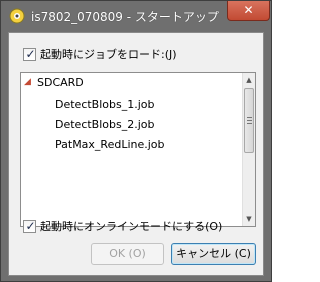 The image size is (320, 282). I want to click on app-icon, so click(17, 16).